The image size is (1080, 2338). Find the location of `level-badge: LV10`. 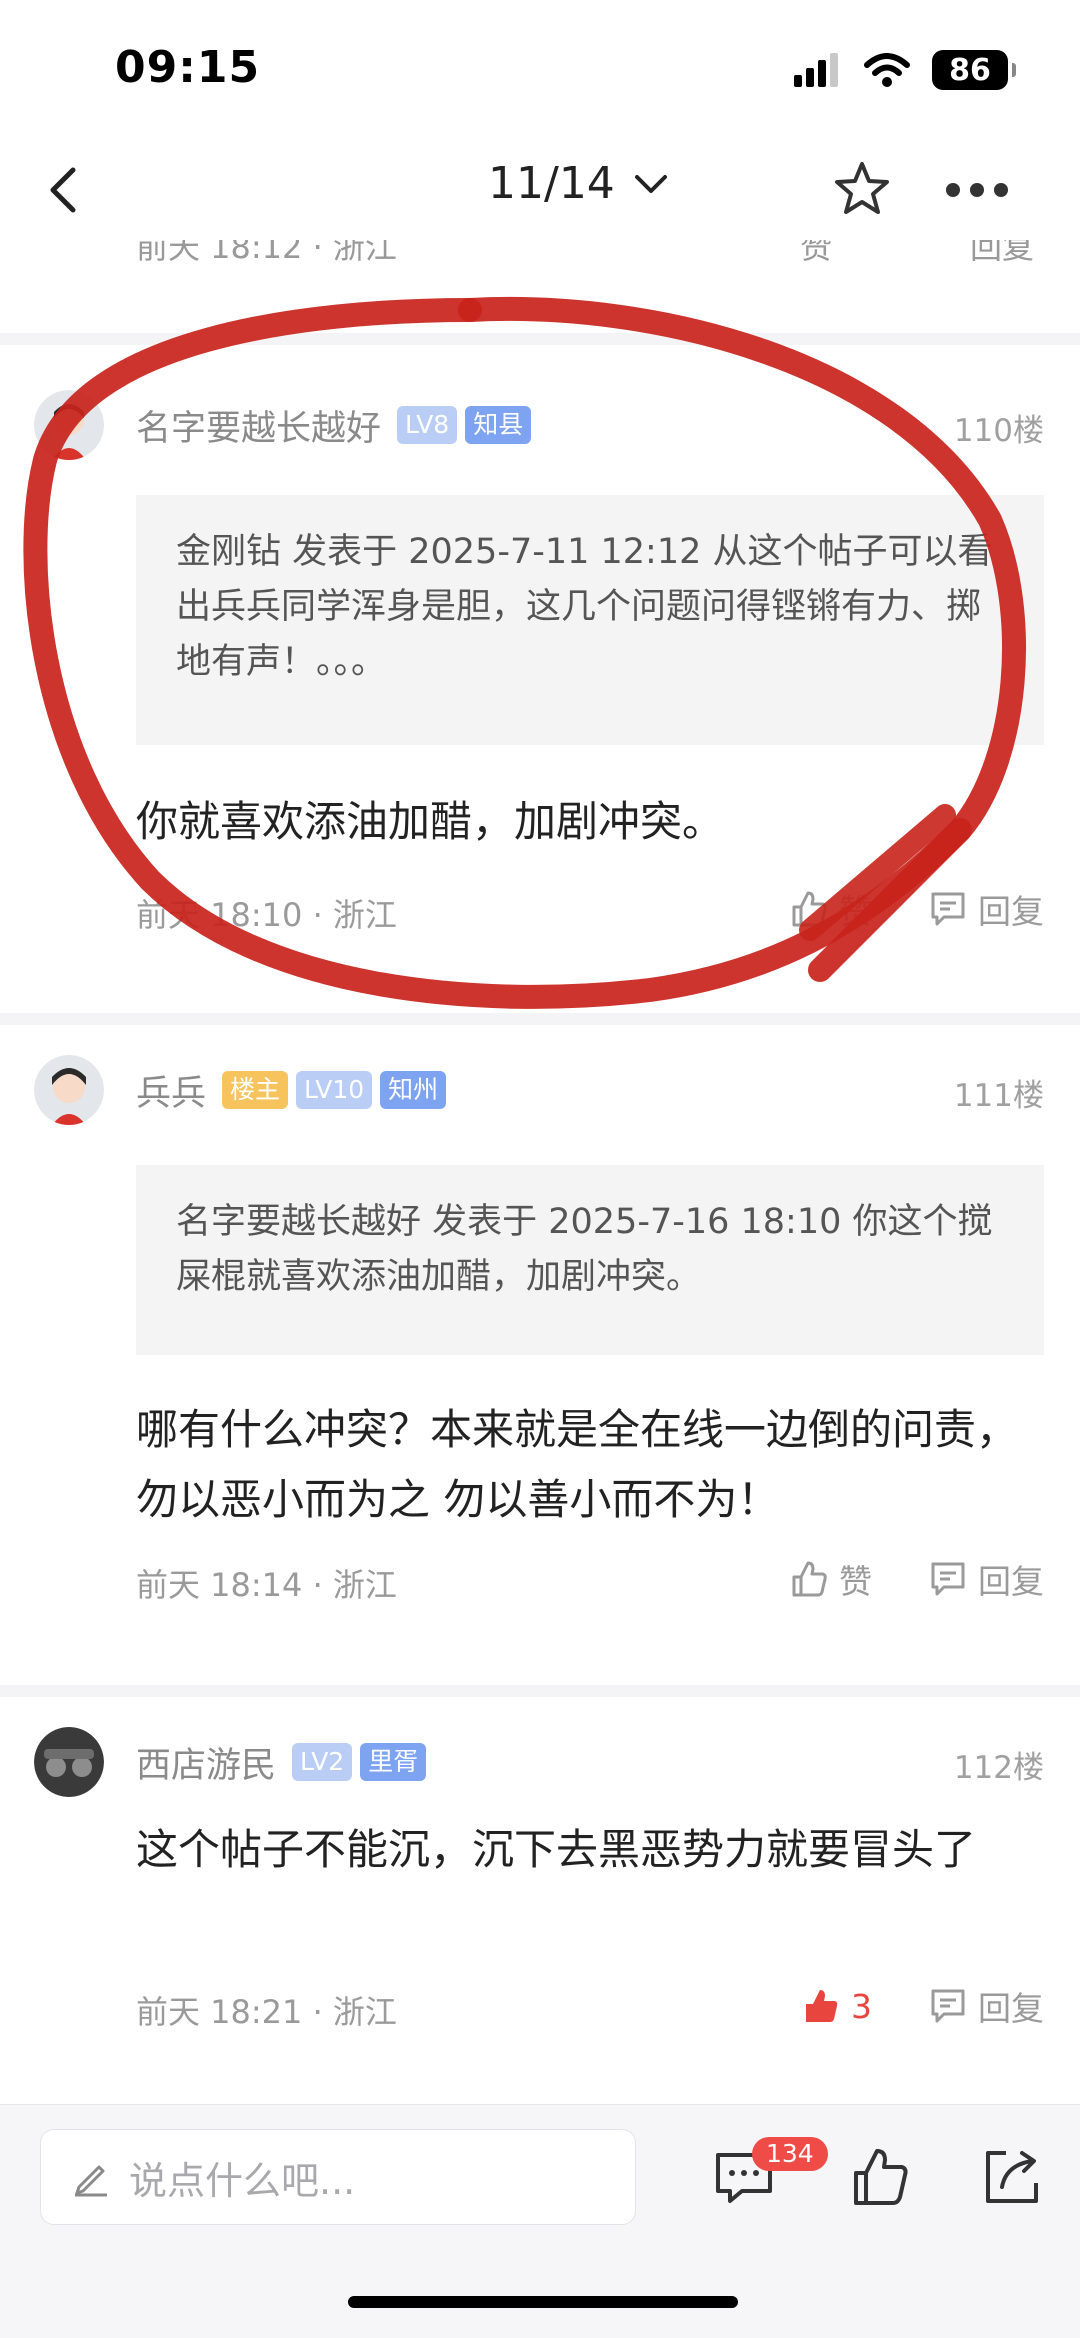

level-badge: LV10 is located at coordinates (334, 1090).